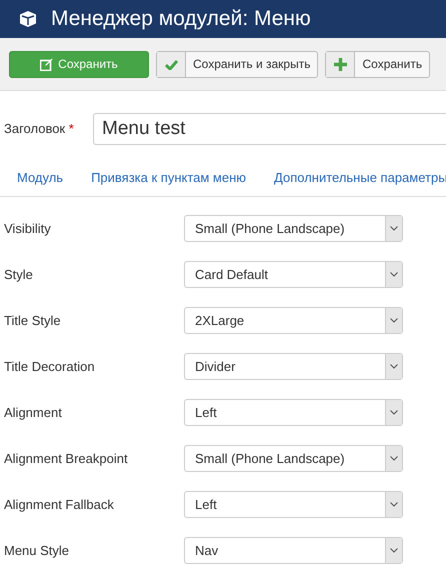 The width and height of the screenshot is (446, 568). Describe the element at coordinates (59, 505) in the screenshot. I see `field-label: Alignment Fallback` at that location.